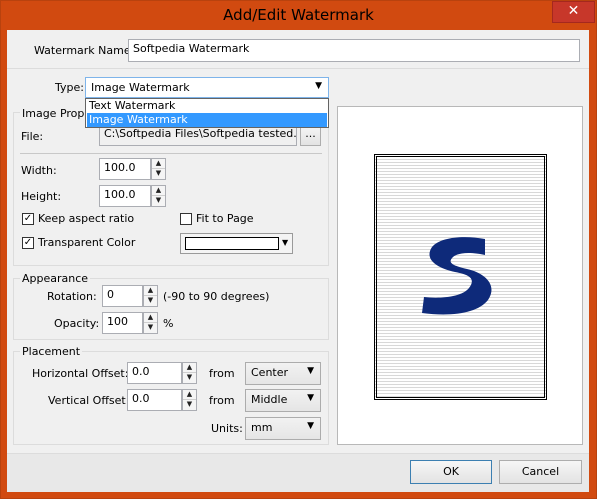  Describe the element at coordinates (55, 278) in the screenshot. I see `appearance-title: Appearance` at that location.